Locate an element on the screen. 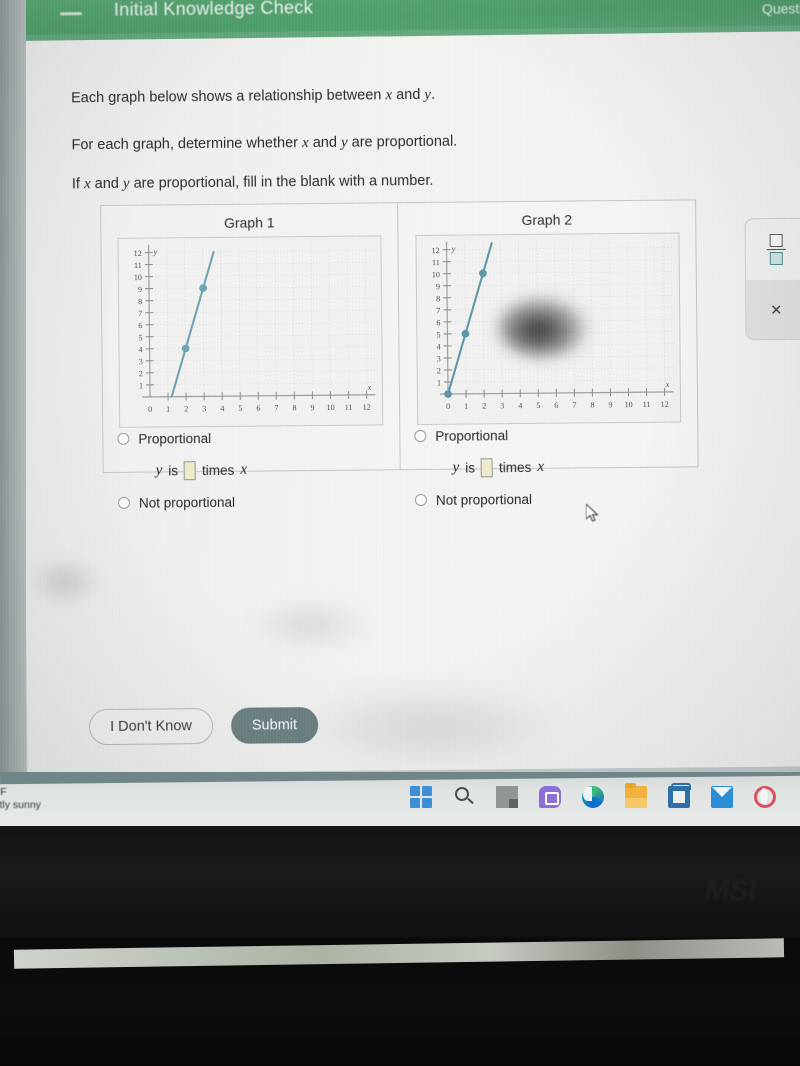 The image size is (800, 1066). msi-brand-logo: MSI is located at coordinates (730, 890).